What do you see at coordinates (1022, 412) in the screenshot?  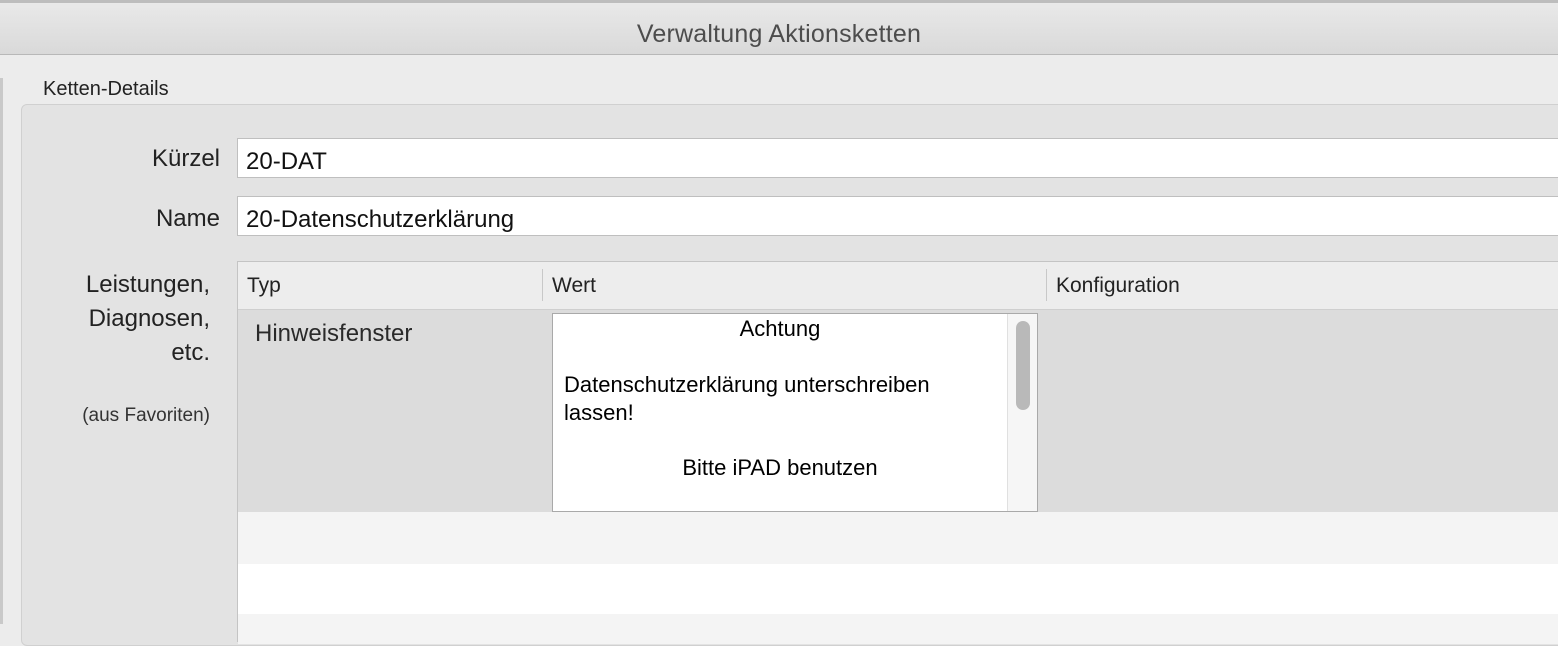 I see `wert-scrollbar` at bounding box center [1022, 412].